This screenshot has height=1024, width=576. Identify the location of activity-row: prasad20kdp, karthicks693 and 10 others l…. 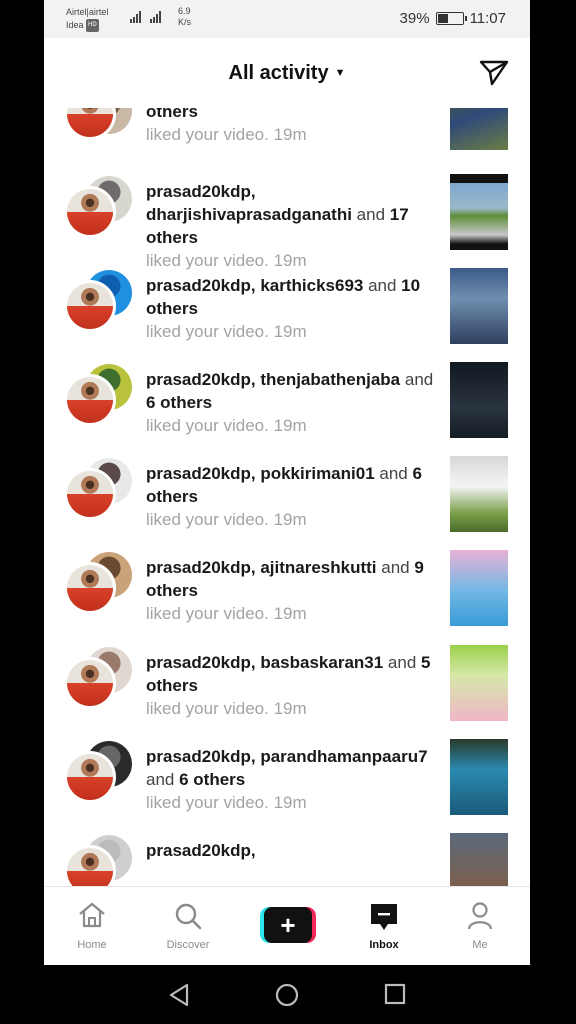
(287, 313).